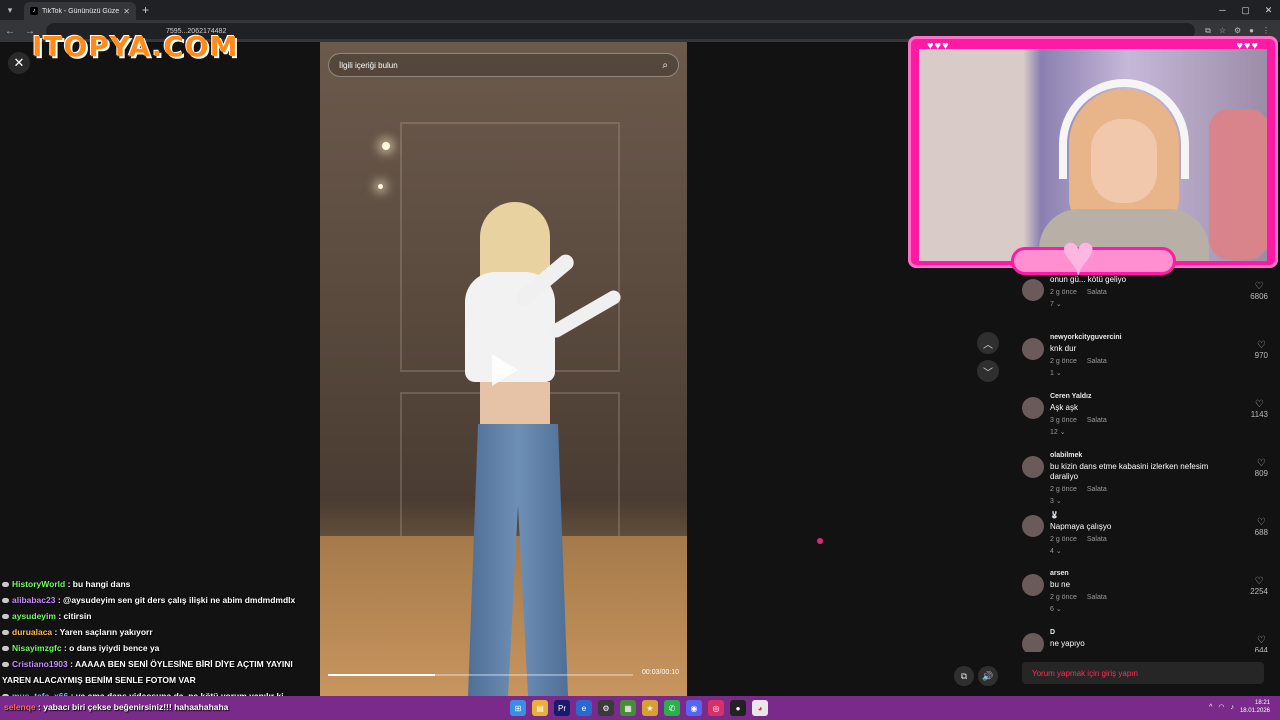  Describe the element at coordinates (145, 10) in the screenshot. I see `new-tab-icon: +` at that location.